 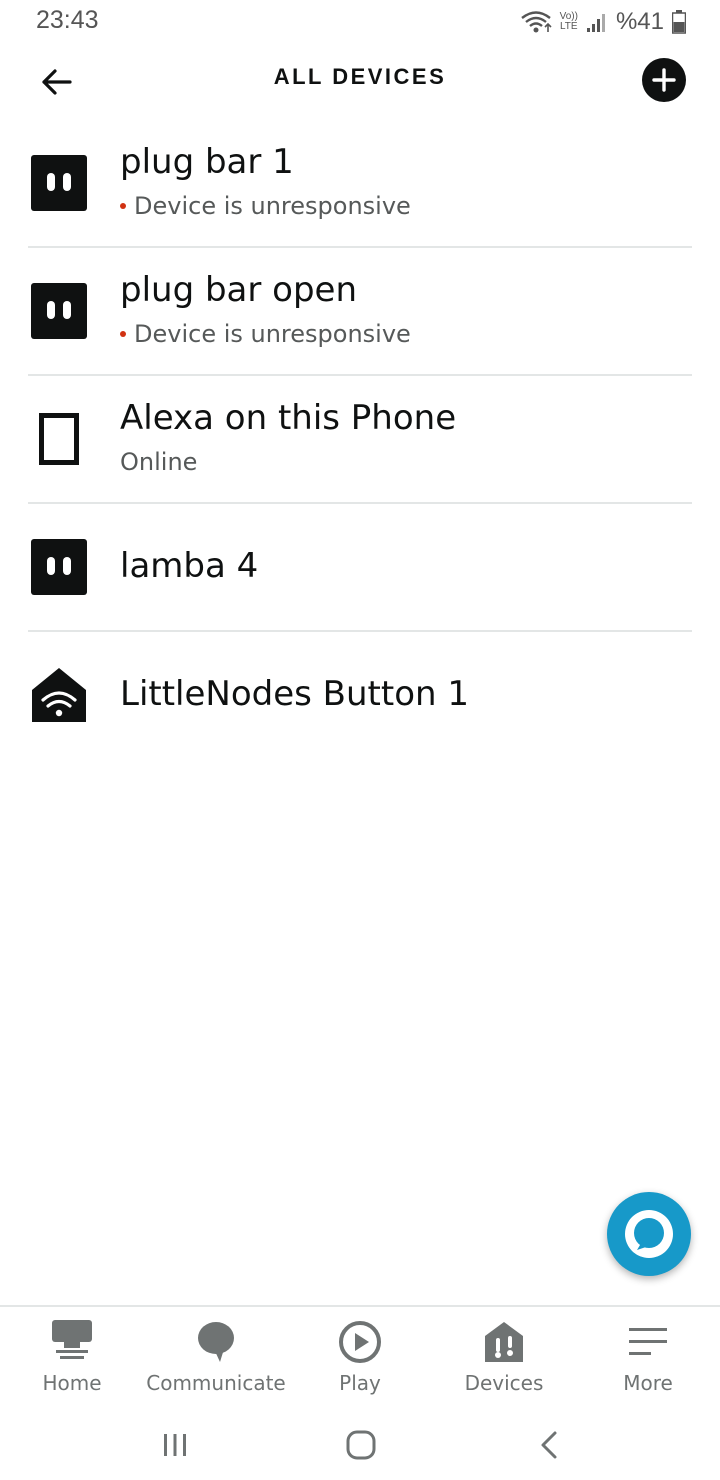 I want to click on back-system-button, so click(x=549, y=1445).